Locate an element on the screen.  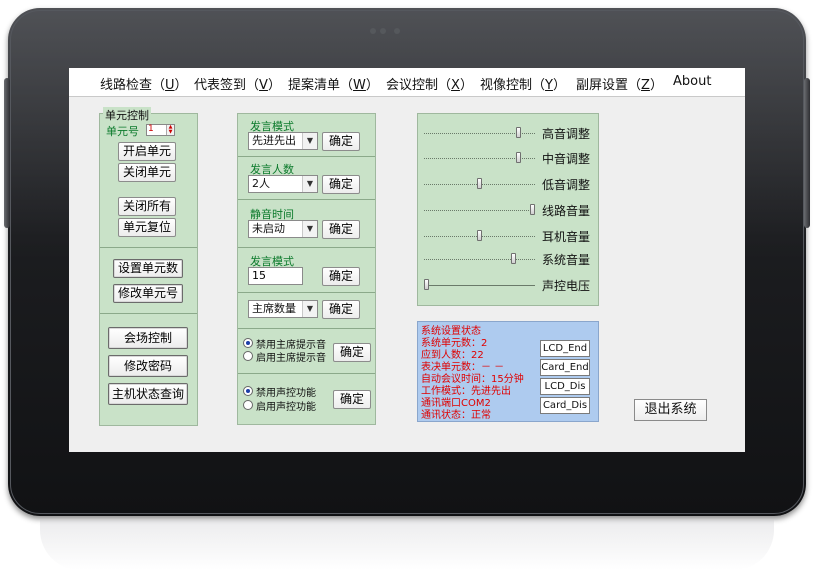
speech-mode-value: 先进先出 is located at coordinates (274, 140).